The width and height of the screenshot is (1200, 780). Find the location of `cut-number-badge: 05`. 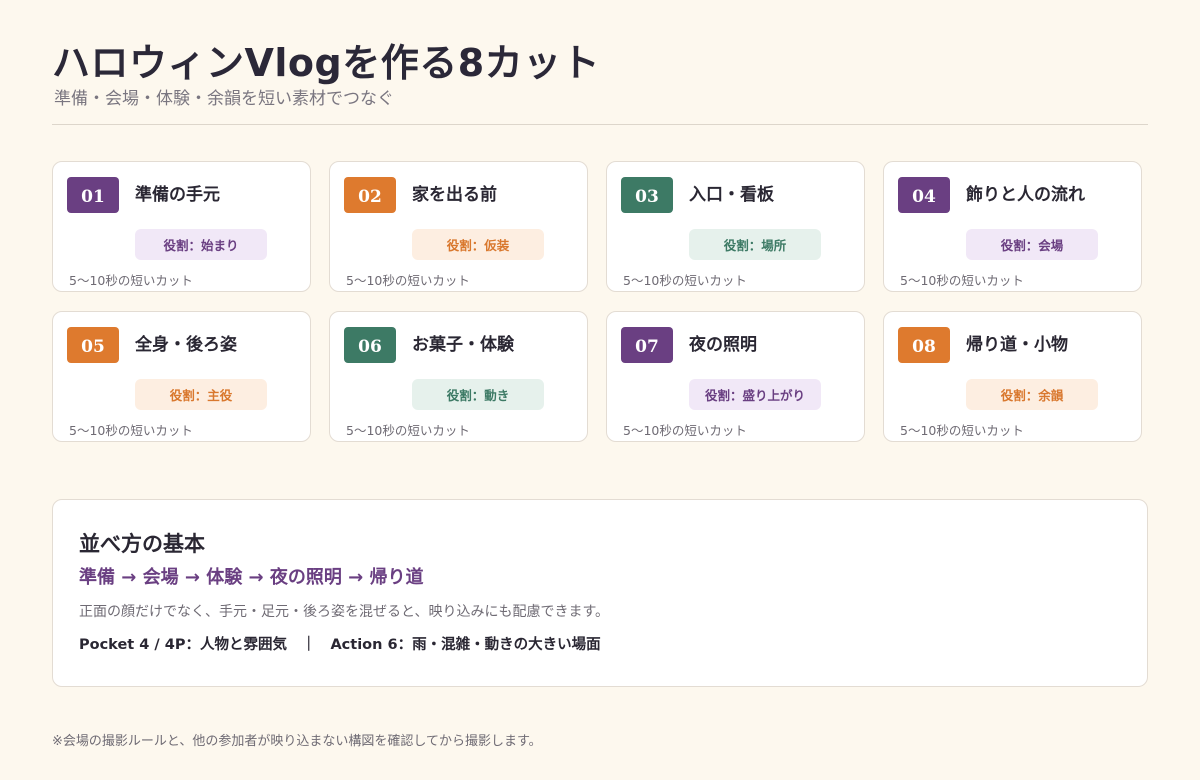

cut-number-badge: 05 is located at coordinates (93, 345).